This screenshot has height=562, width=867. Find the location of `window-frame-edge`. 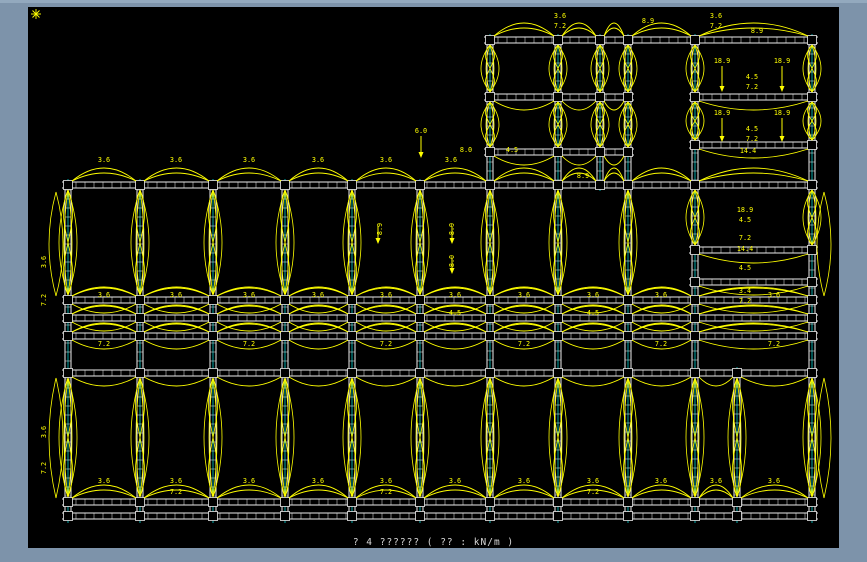

window-frame-edge is located at coordinates (433, 1).